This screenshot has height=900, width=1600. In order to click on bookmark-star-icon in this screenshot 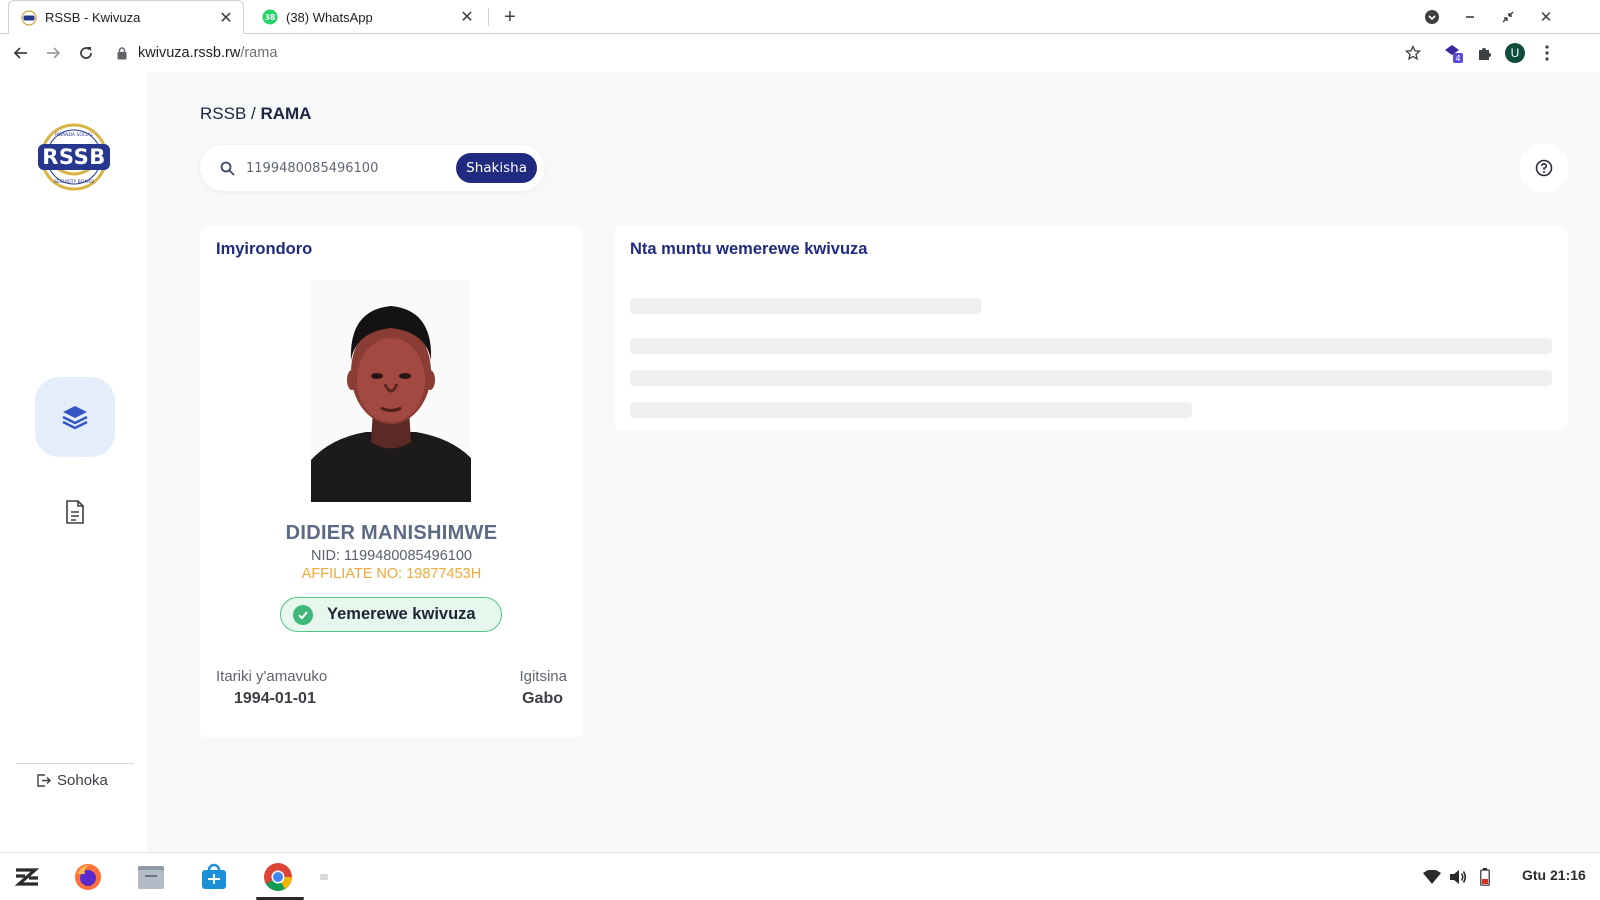, I will do `click(1413, 53)`.